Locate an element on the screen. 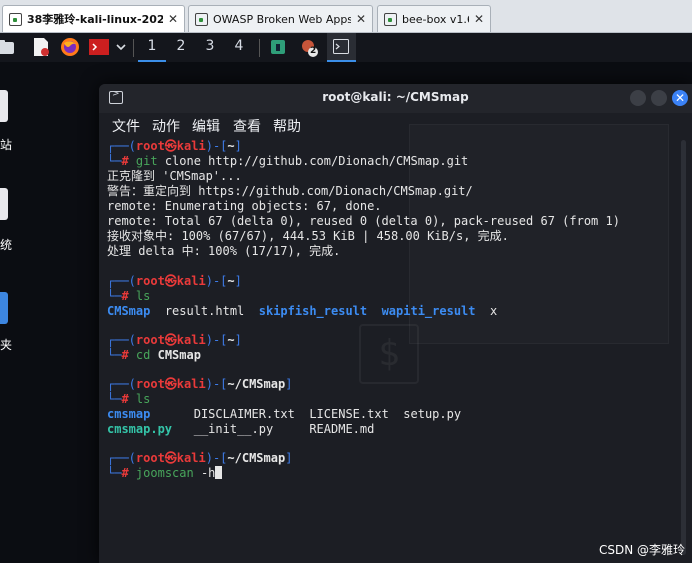 Image resolution: width=692 pixels, height=563 pixels. command-line: └─# joomscan -h is located at coordinates (165, 473).